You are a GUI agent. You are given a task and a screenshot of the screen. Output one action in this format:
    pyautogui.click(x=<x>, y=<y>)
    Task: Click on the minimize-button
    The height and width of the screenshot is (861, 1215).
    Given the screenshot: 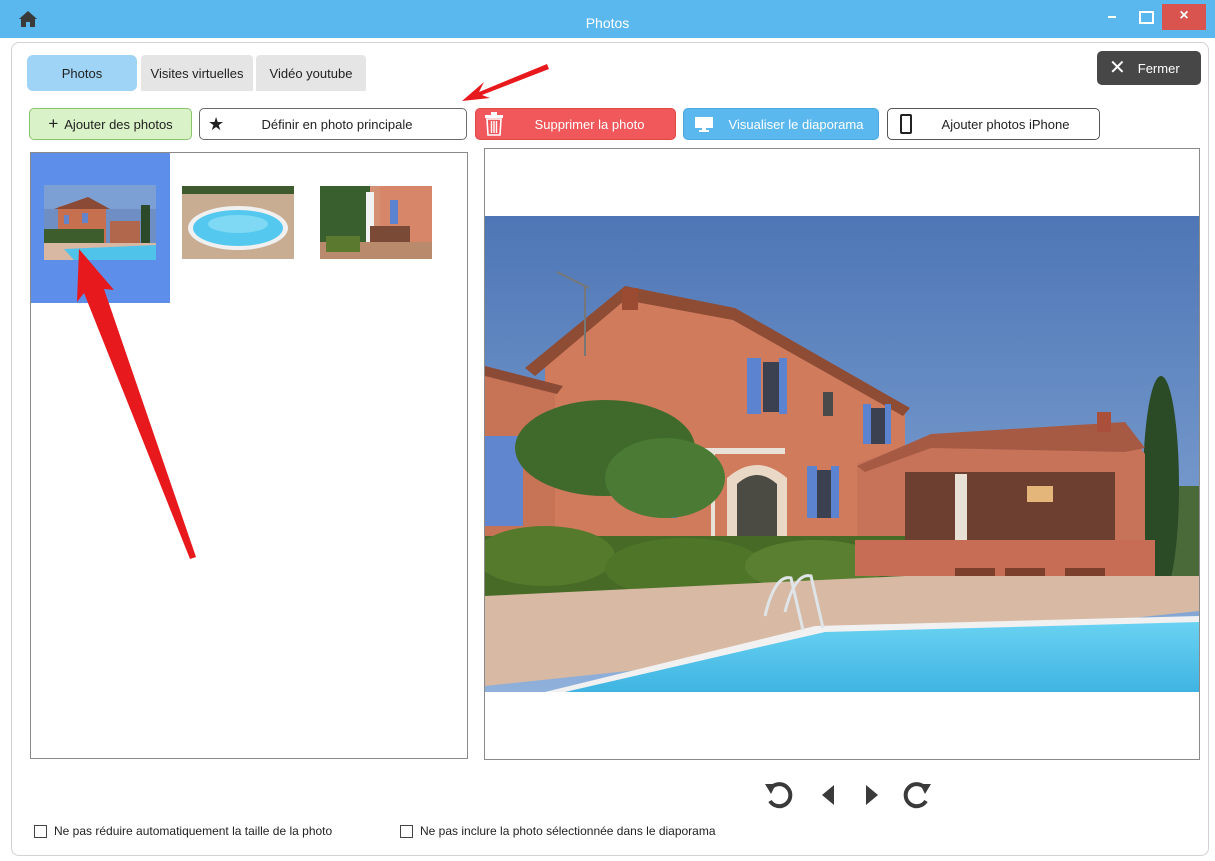 What is the action you would take?
    pyautogui.click(x=1111, y=17)
    